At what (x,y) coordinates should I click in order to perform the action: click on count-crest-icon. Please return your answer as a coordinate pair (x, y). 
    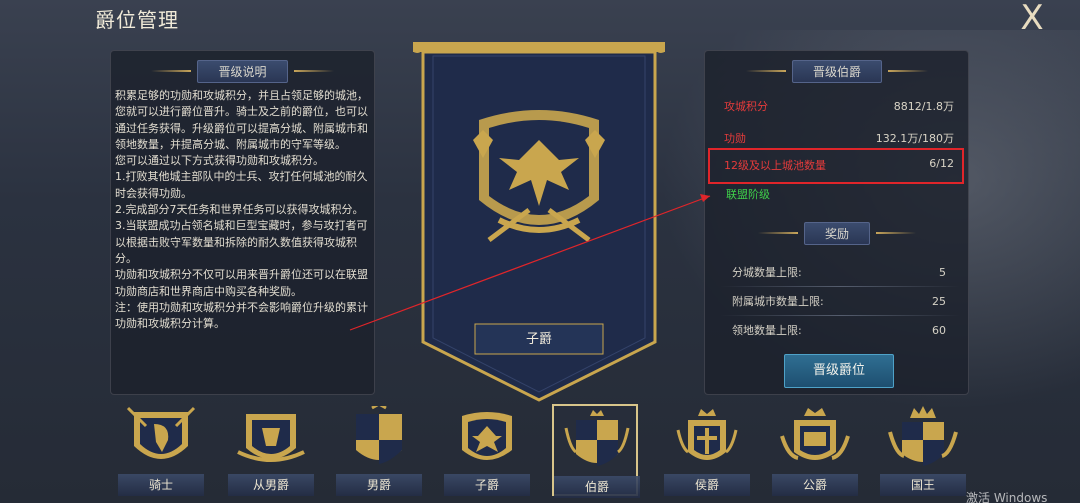
    Looking at the image, I should click on (597, 438).